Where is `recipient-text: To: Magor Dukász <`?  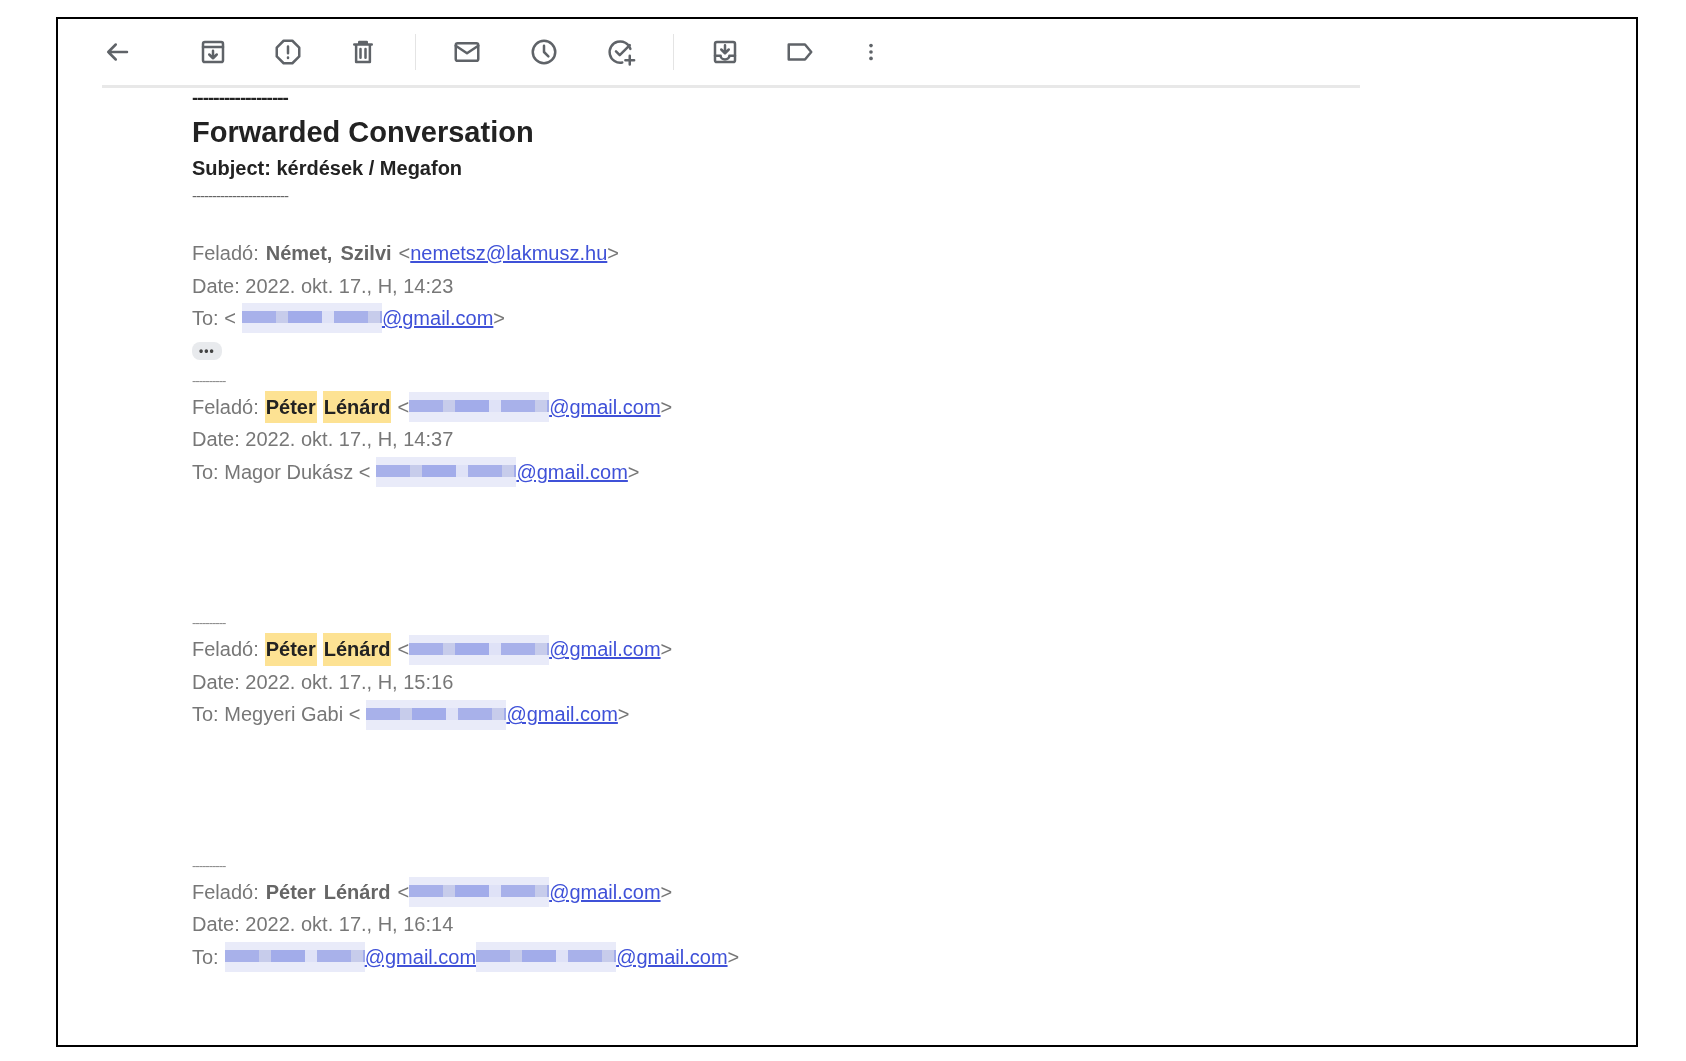
recipient-text: To: Magor Dukász < is located at coordinates (281, 472).